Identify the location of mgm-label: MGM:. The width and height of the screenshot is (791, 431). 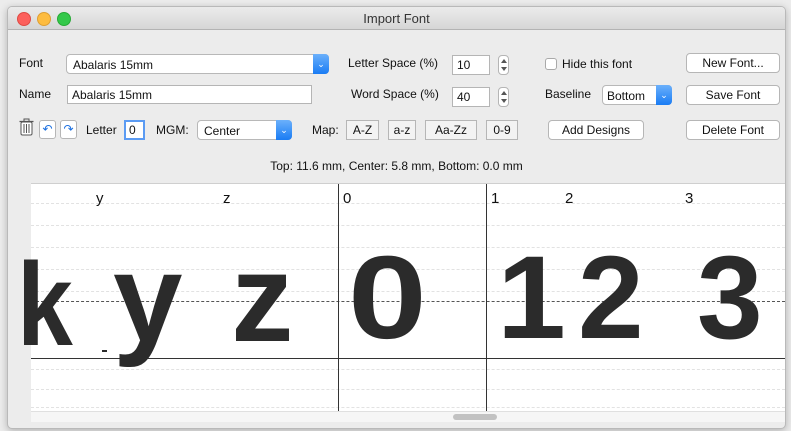
(172, 130).